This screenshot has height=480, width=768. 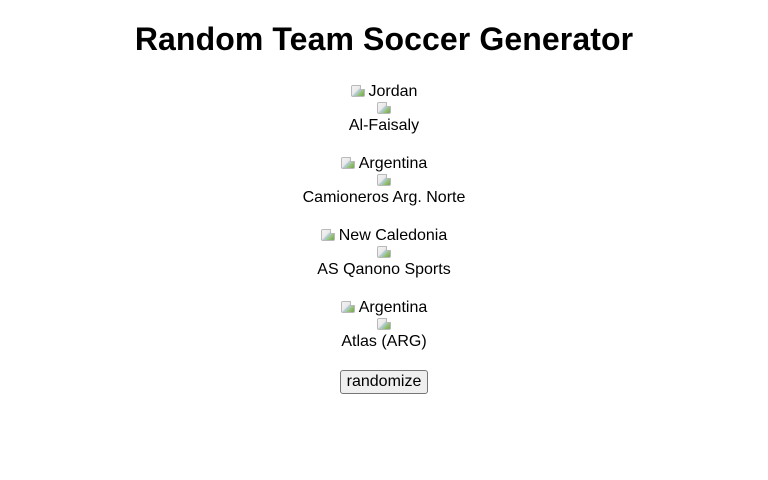 What do you see at coordinates (384, 197) in the screenshot?
I see `club-name: Camioneros Arg. Norte` at bounding box center [384, 197].